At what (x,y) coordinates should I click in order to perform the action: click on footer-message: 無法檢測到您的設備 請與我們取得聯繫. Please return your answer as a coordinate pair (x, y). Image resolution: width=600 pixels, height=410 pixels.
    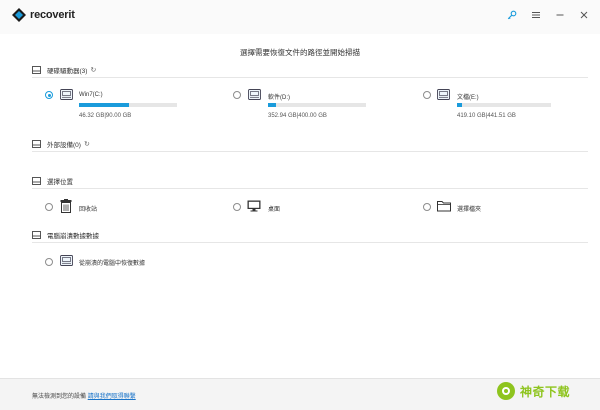
    Looking at the image, I should click on (84, 395).